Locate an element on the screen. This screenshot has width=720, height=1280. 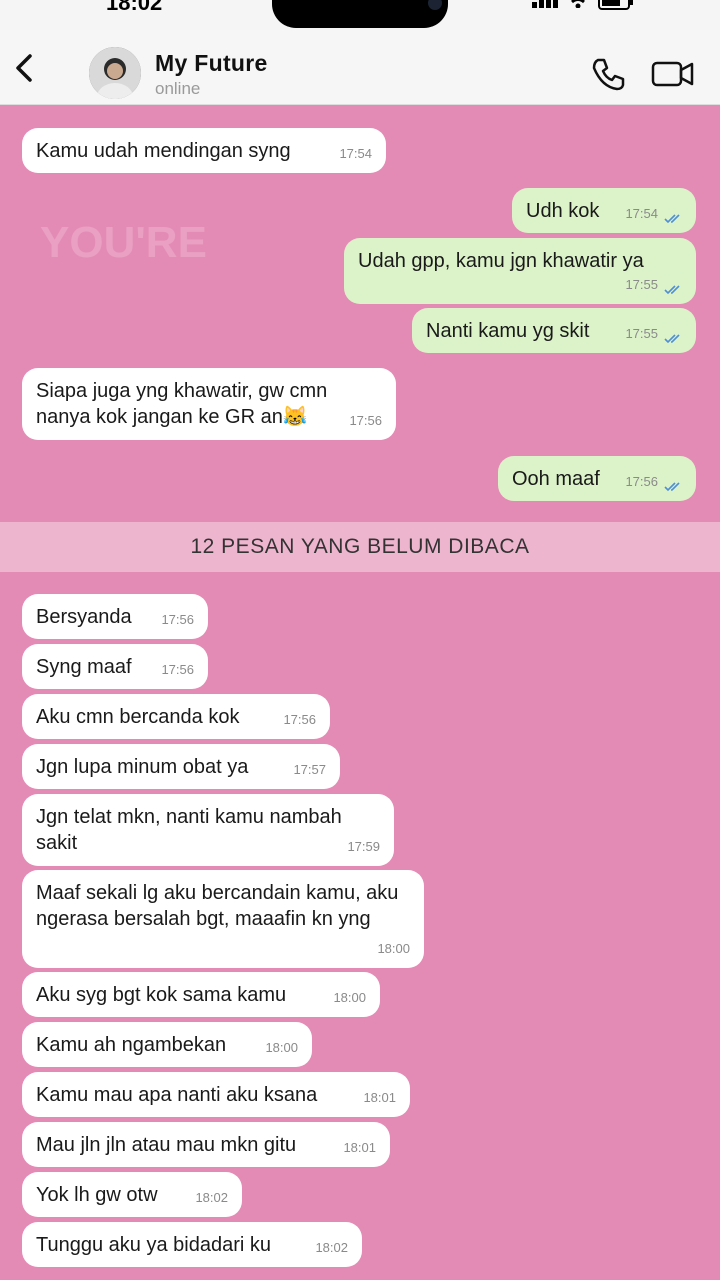
avatar is located at coordinates (115, 73).